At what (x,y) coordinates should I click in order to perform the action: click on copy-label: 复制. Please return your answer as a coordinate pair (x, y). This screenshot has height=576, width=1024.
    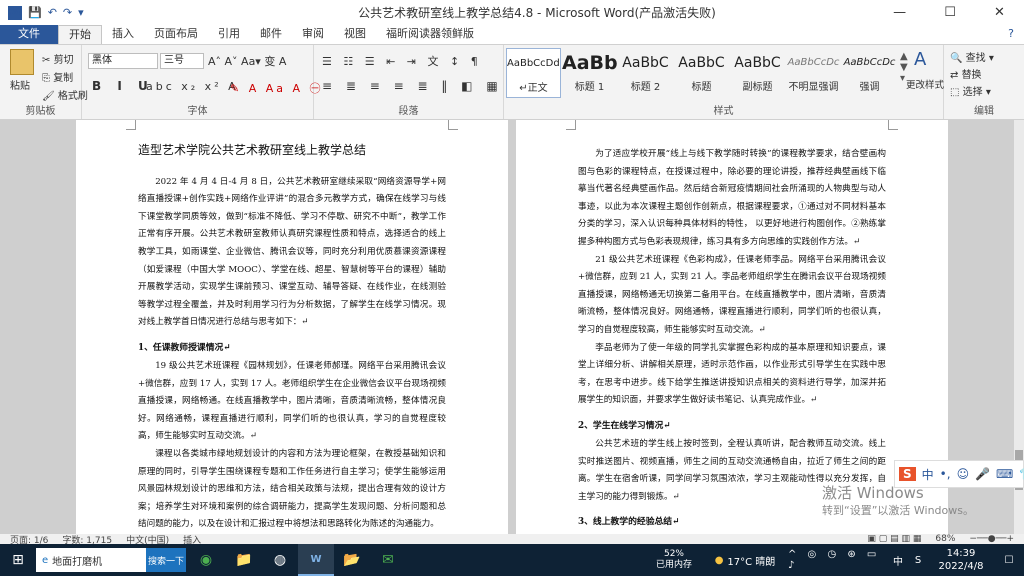
    Looking at the image, I should click on (63, 78).